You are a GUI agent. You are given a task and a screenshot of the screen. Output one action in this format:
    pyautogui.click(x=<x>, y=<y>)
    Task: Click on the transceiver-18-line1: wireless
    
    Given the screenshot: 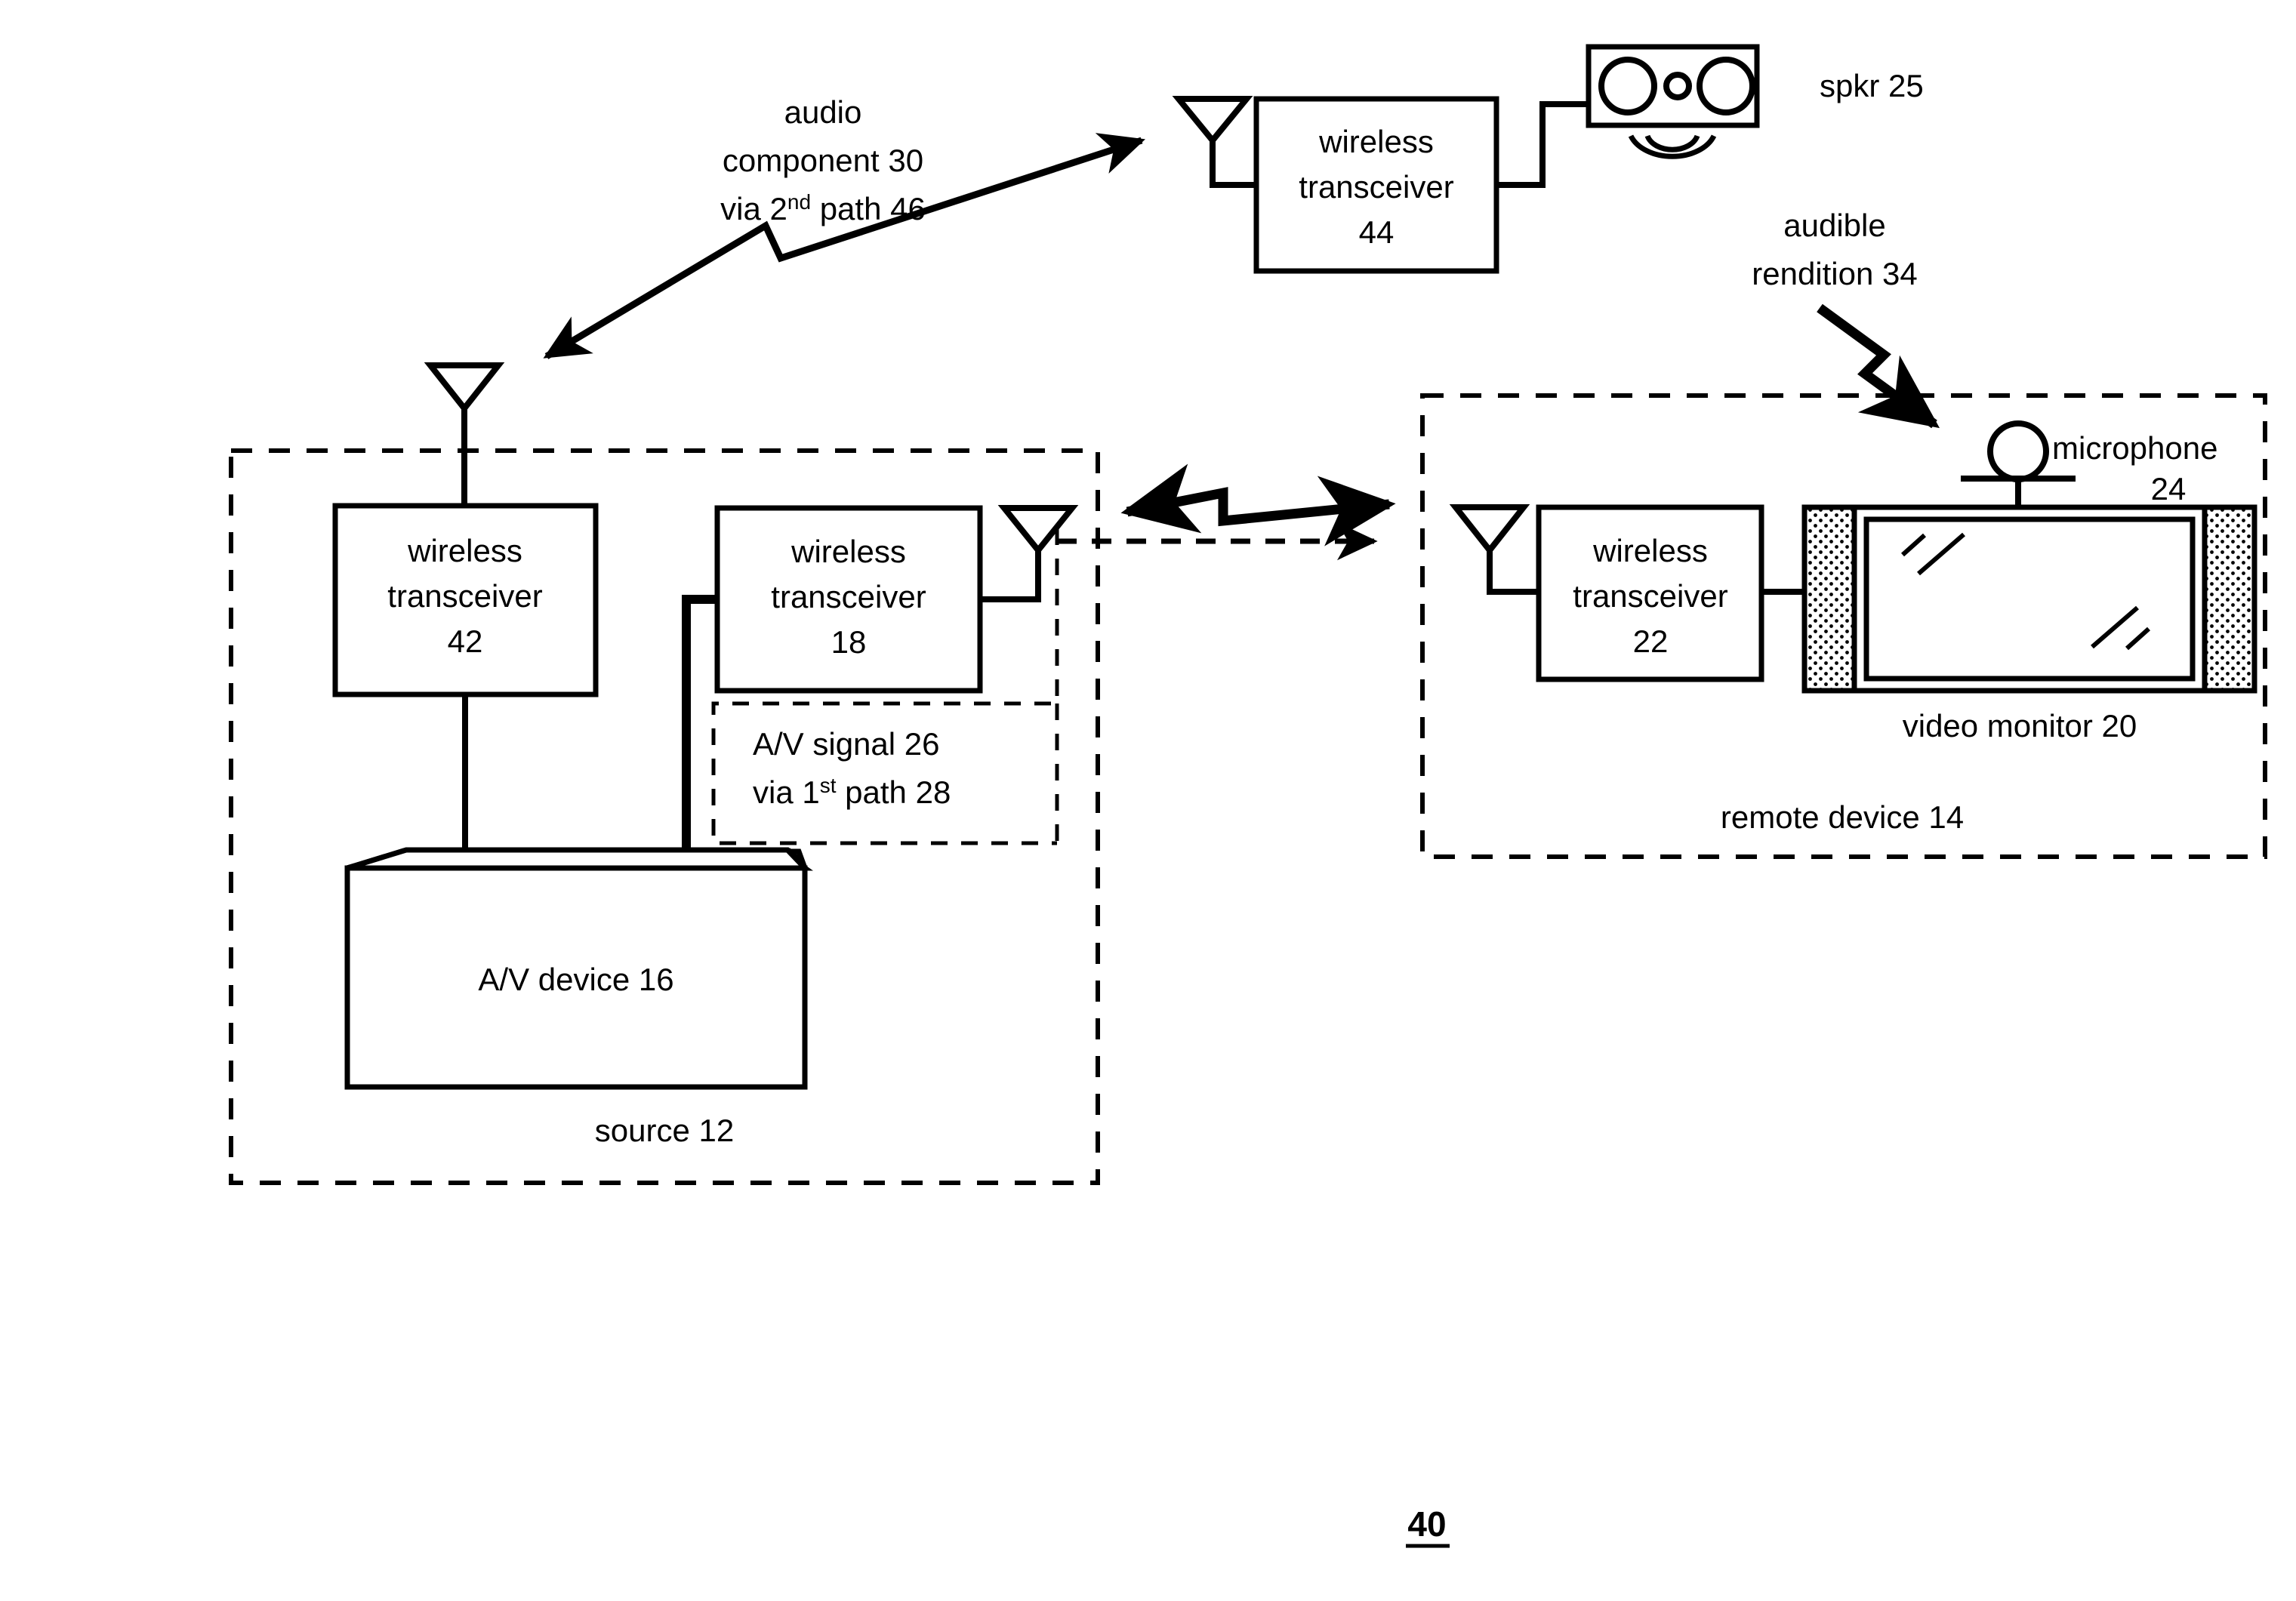 What is the action you would take?
    pyautogui.click(x=848, y=551)
    